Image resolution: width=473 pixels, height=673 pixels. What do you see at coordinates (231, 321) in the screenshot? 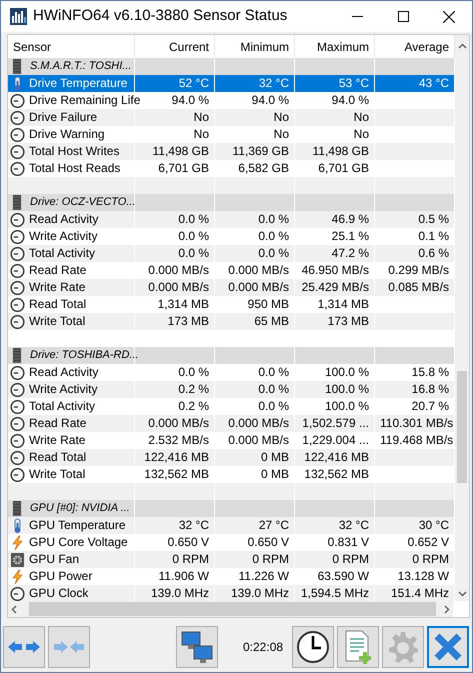
I see `sensor-row: Write Total 173 MB 65 MB 173 MB` at bounding box center [231, 321].